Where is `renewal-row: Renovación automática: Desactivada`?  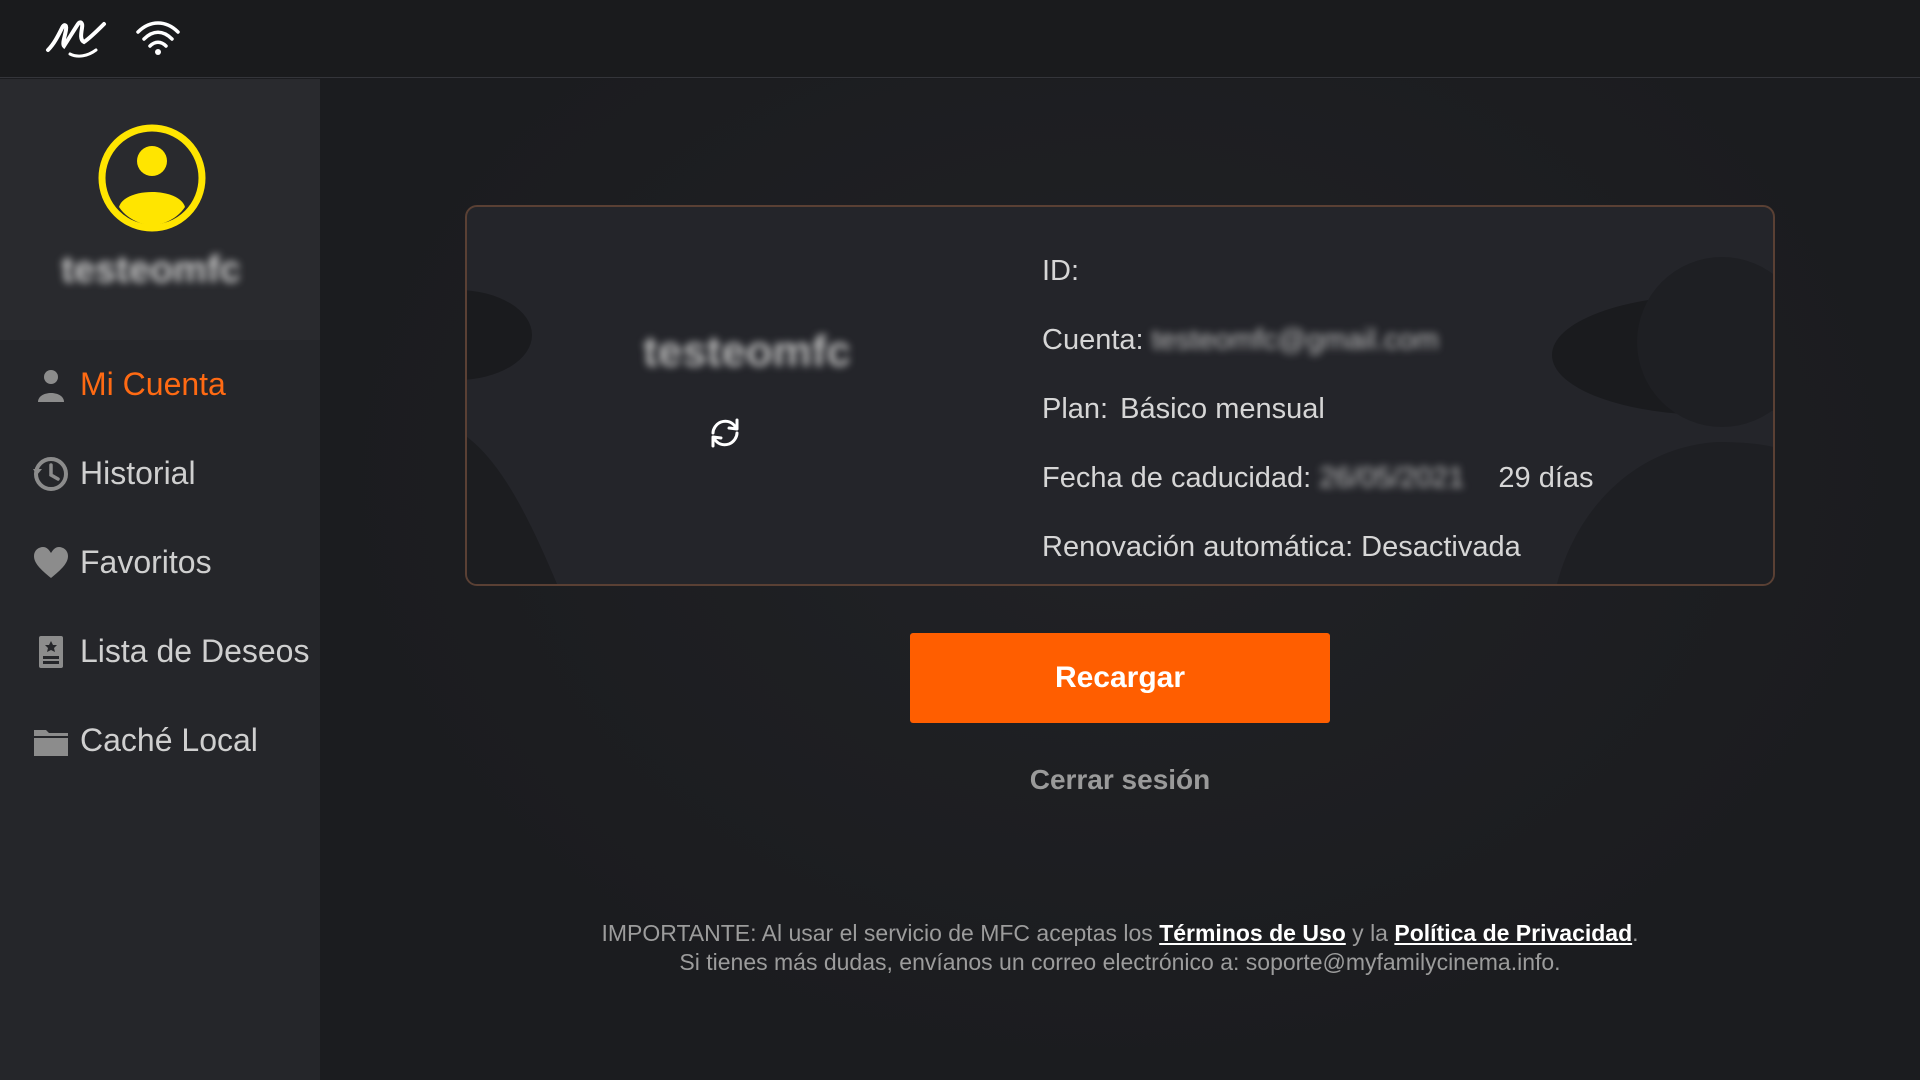
renewal-row: Renovación automática: Desactivada is located at coordinates (1318, 547).